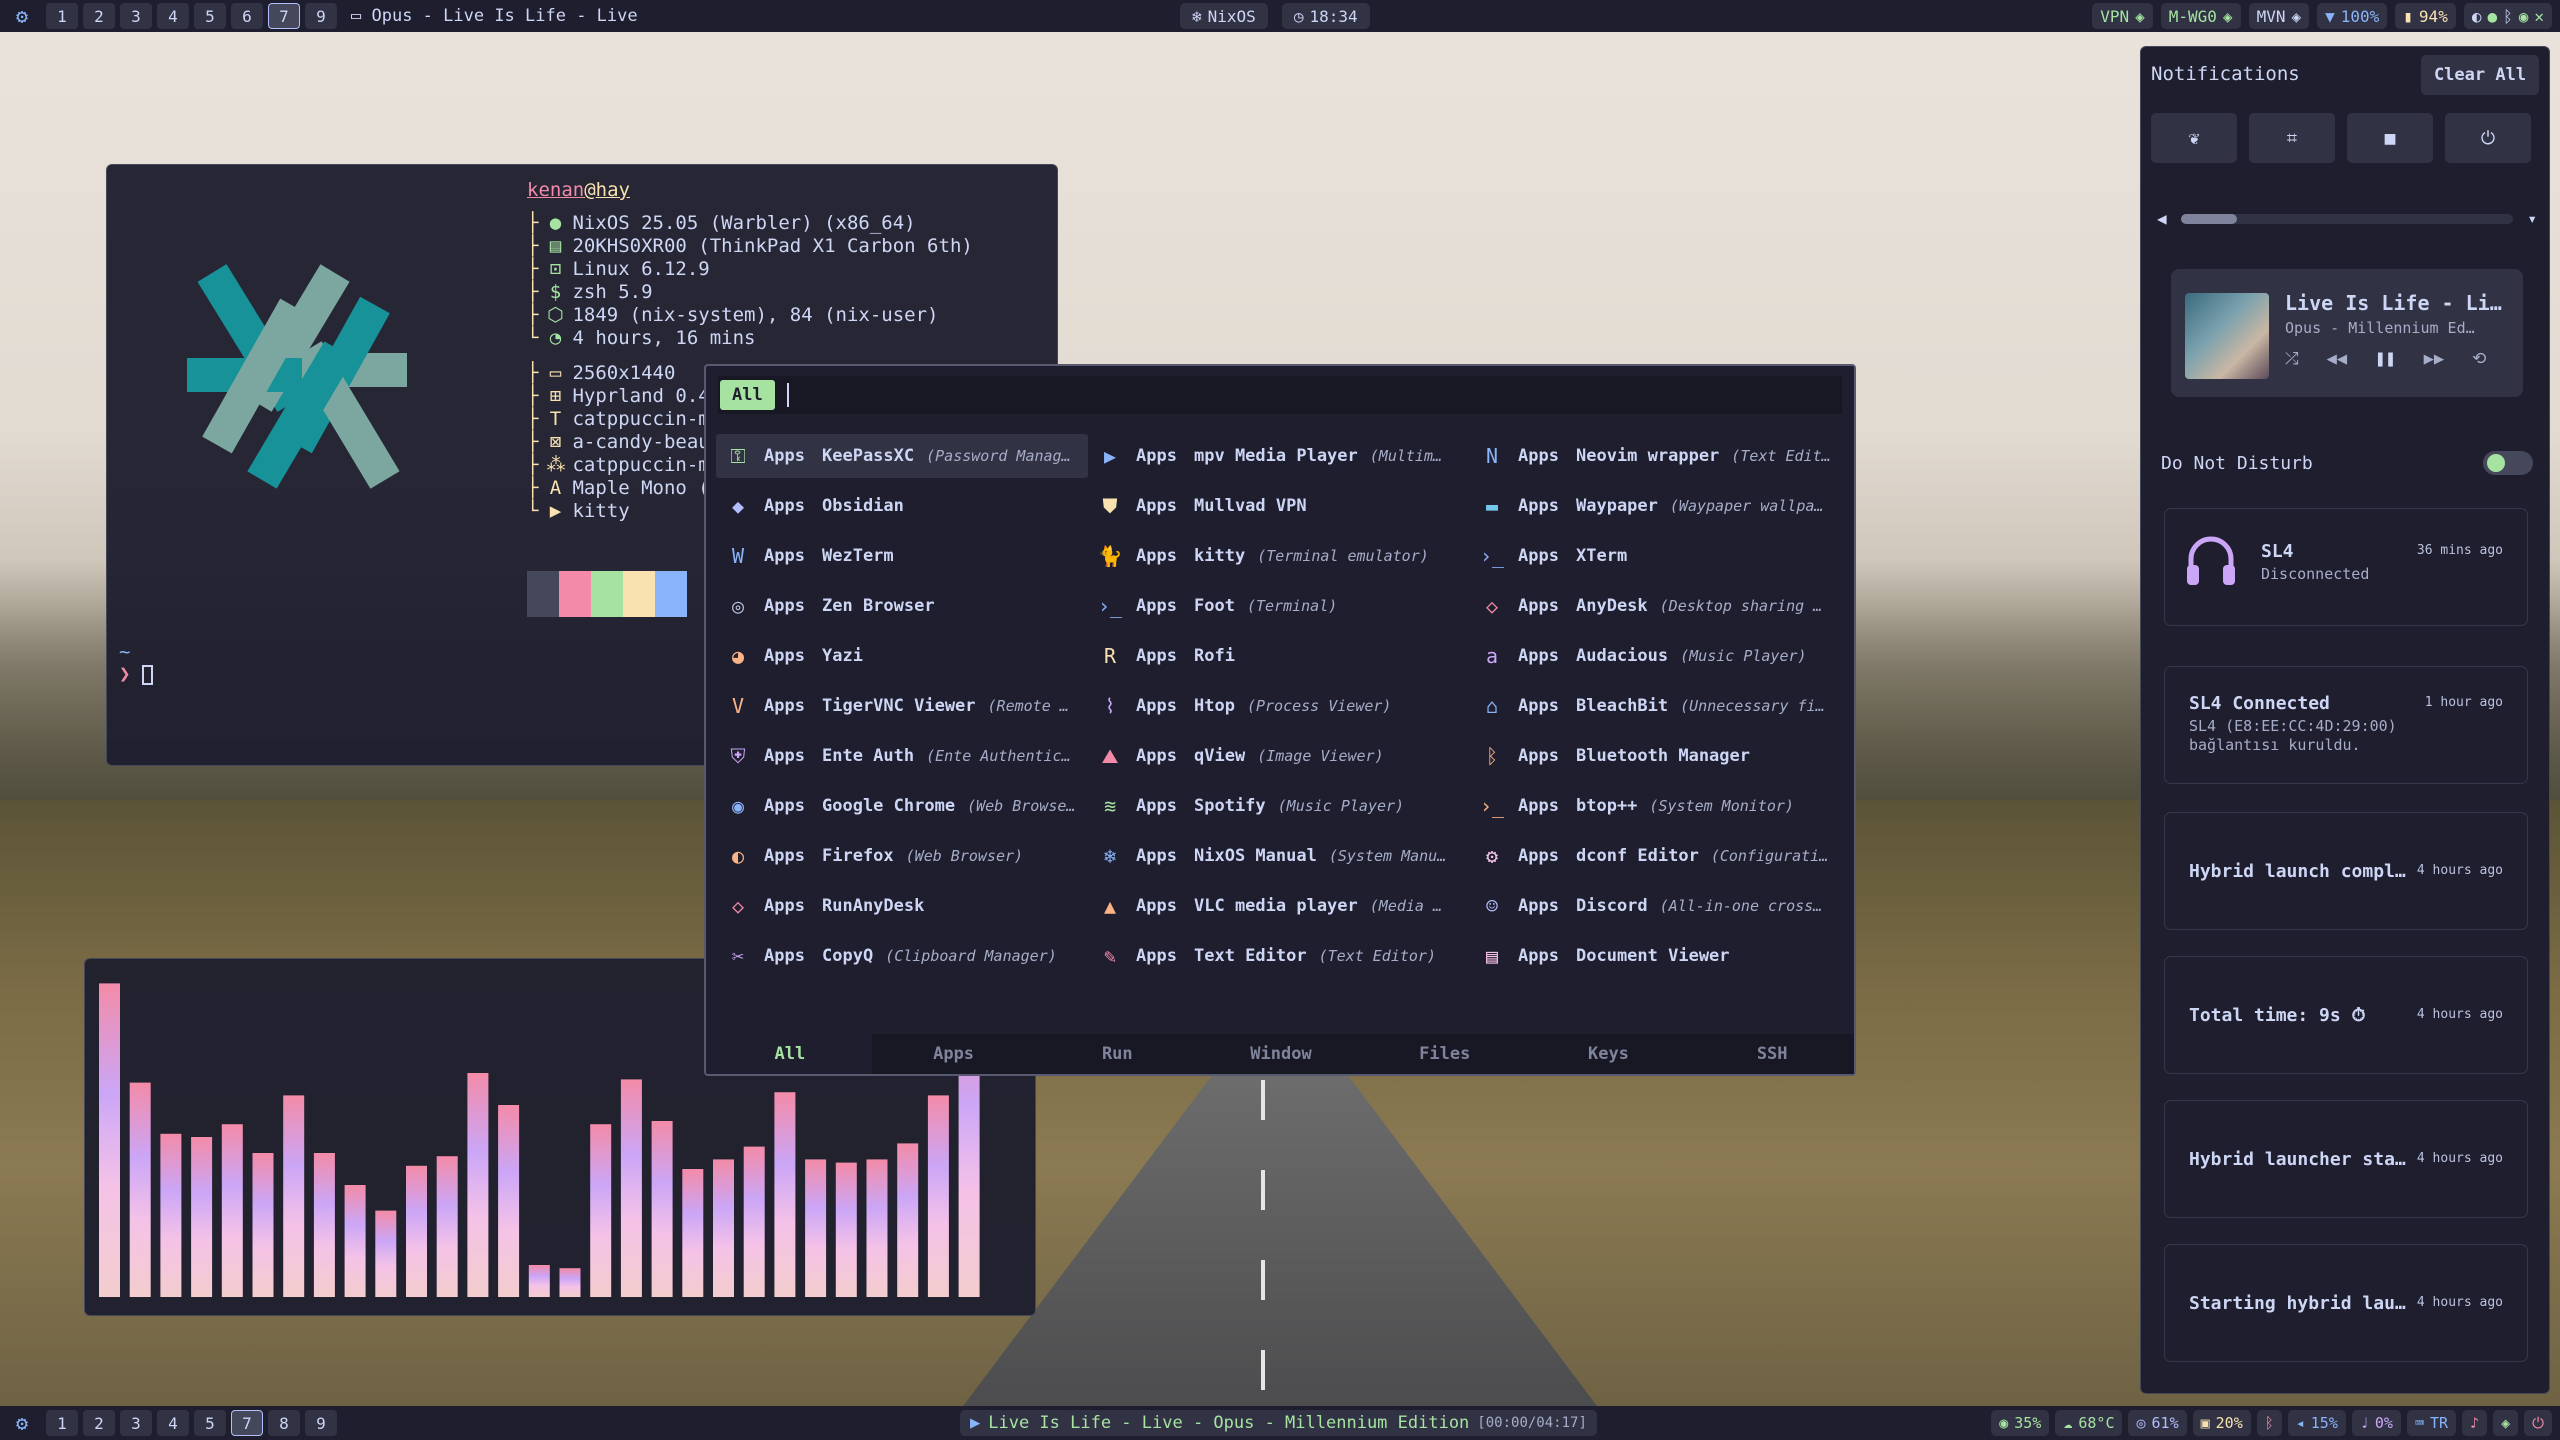 This screenshot has width=2560, height=1440. I want to click on previous-icon: ◀◀, so click(2337, 359).